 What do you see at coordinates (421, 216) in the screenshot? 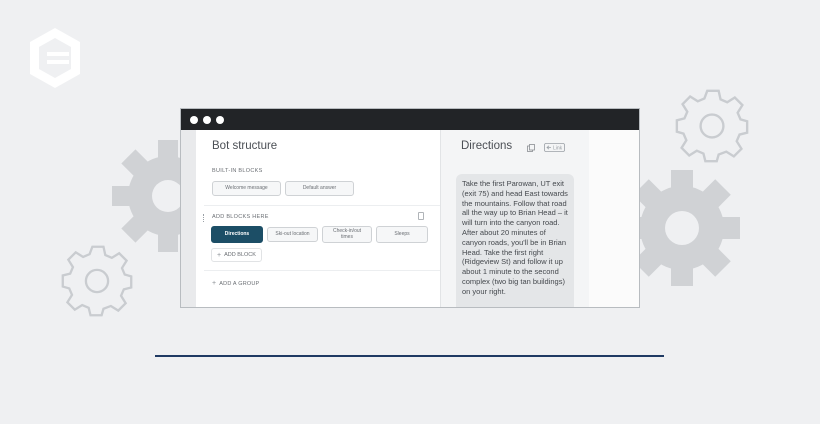
I see `trash-icon` at bounding box center [421, 216].